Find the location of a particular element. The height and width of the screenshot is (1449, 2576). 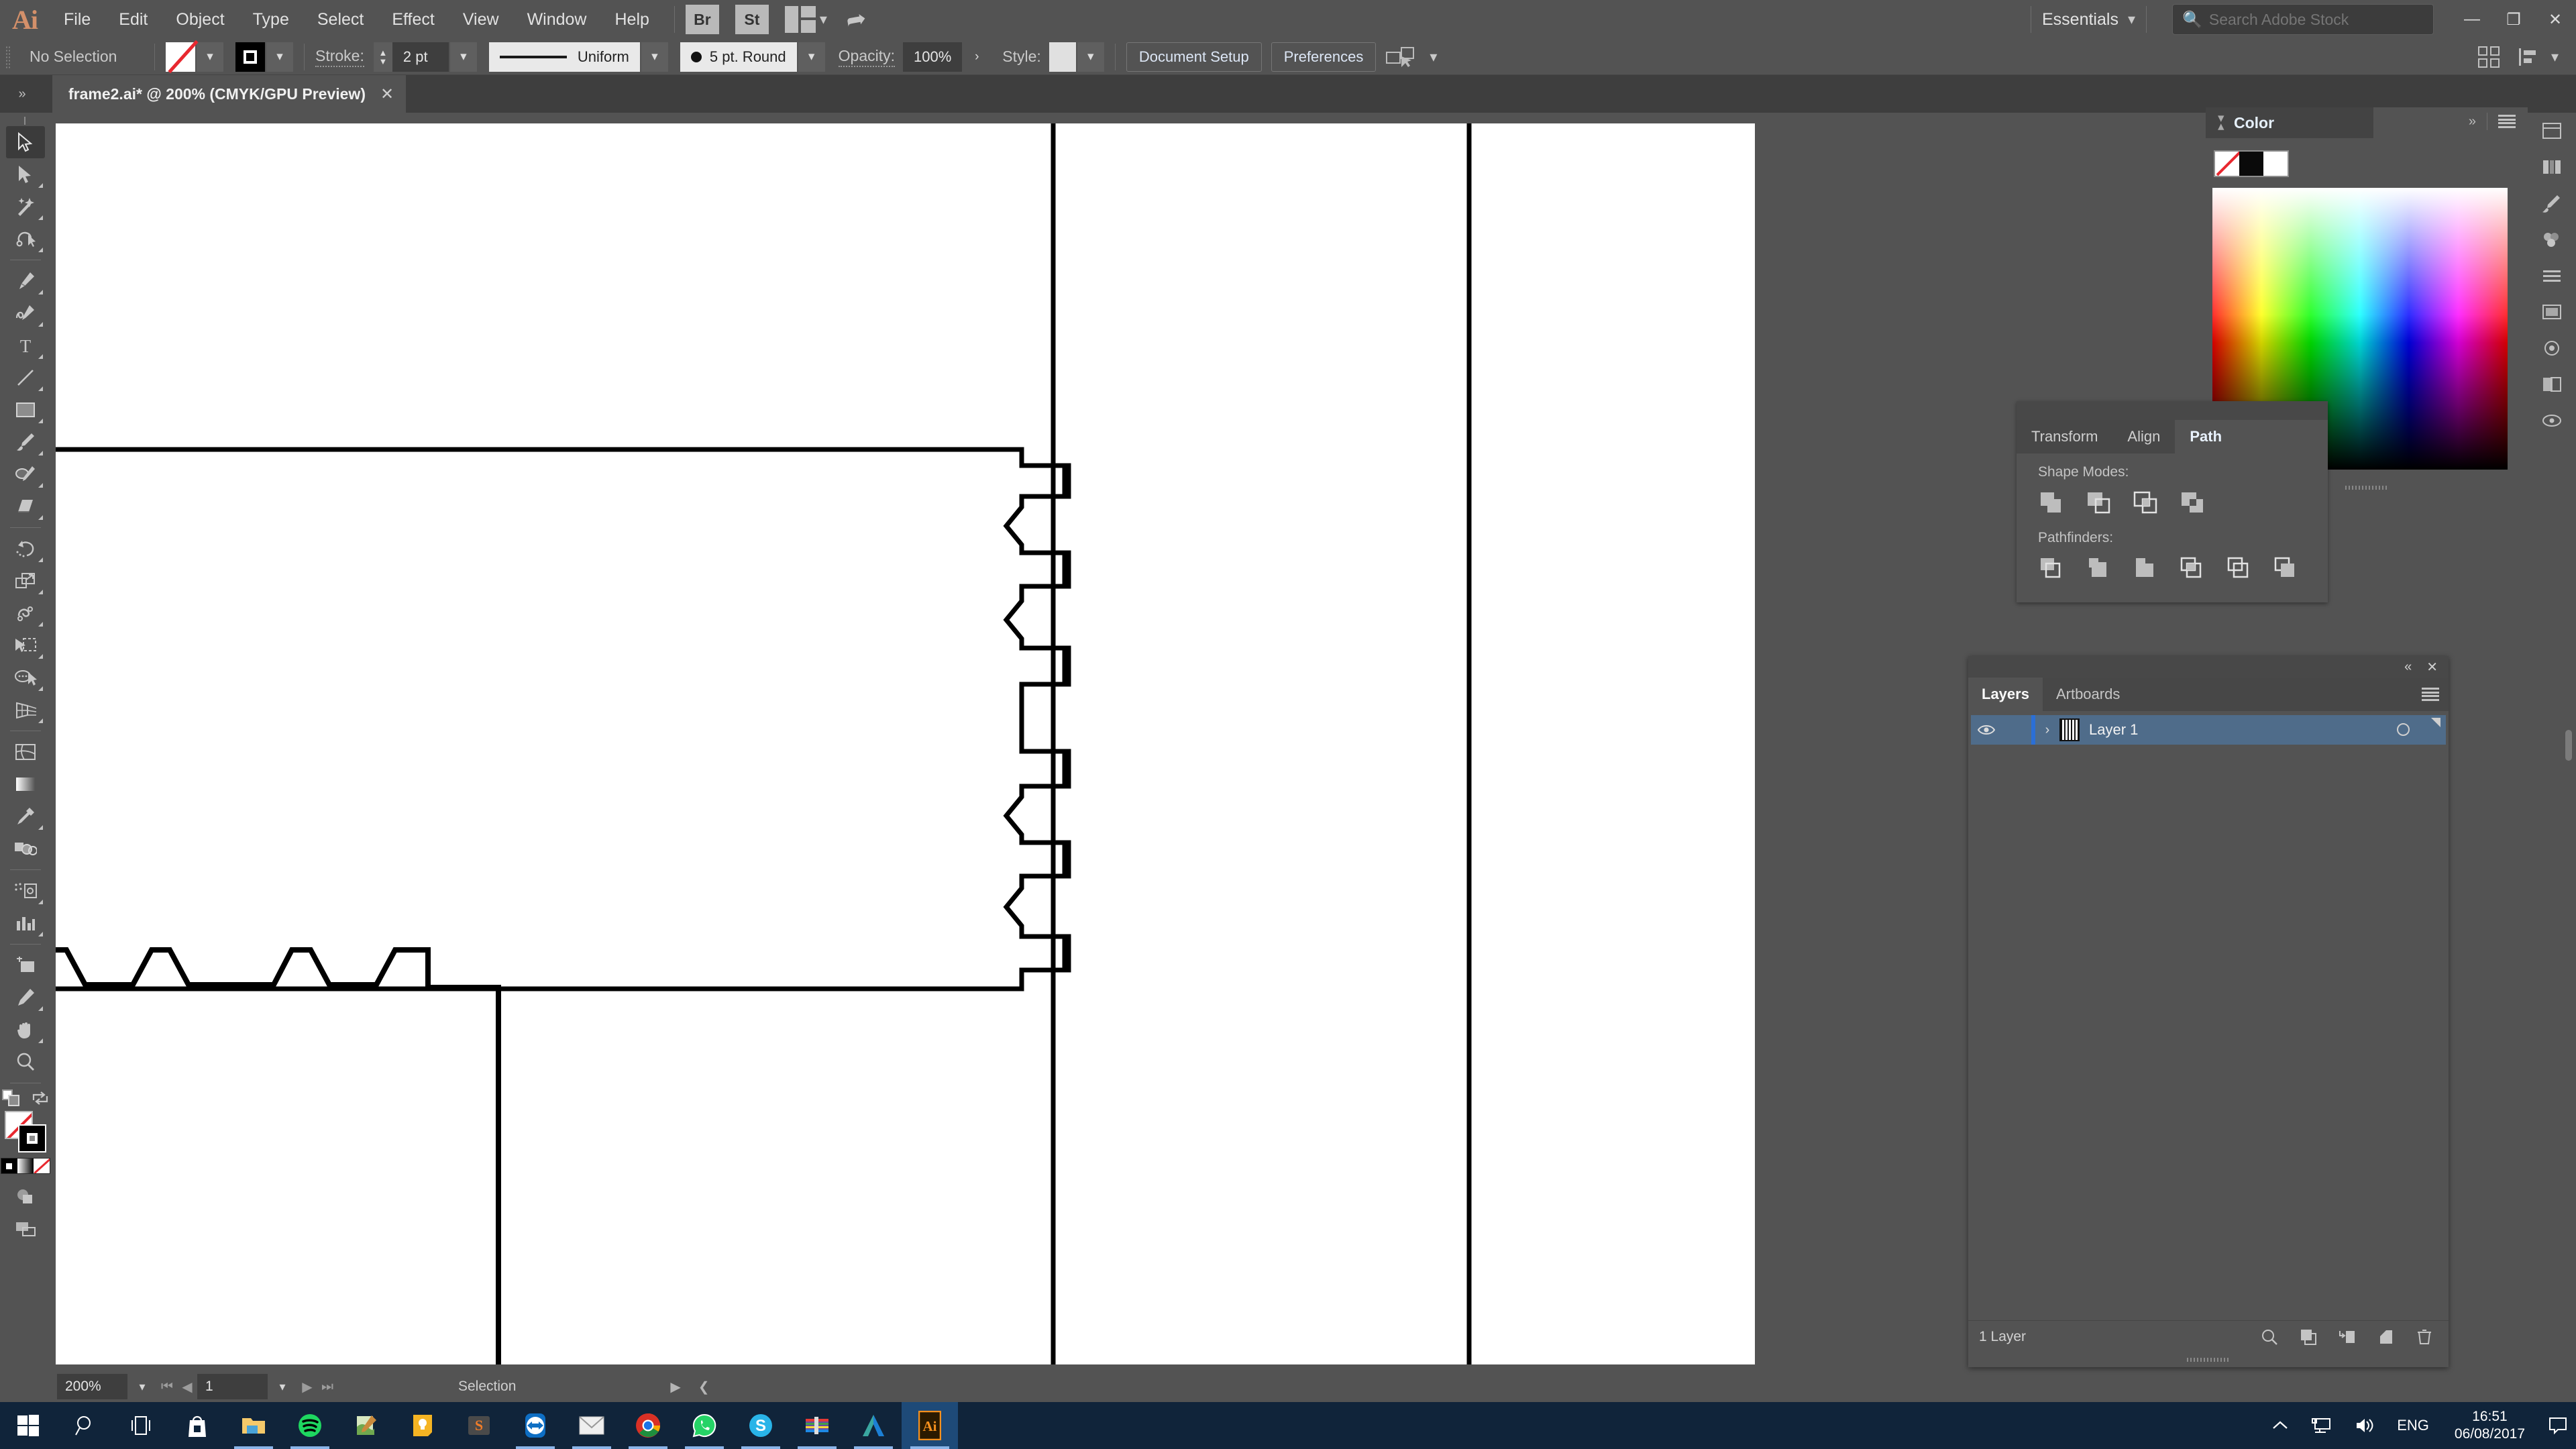

visibility-eye-icon is located at coordinates (1986, 730).